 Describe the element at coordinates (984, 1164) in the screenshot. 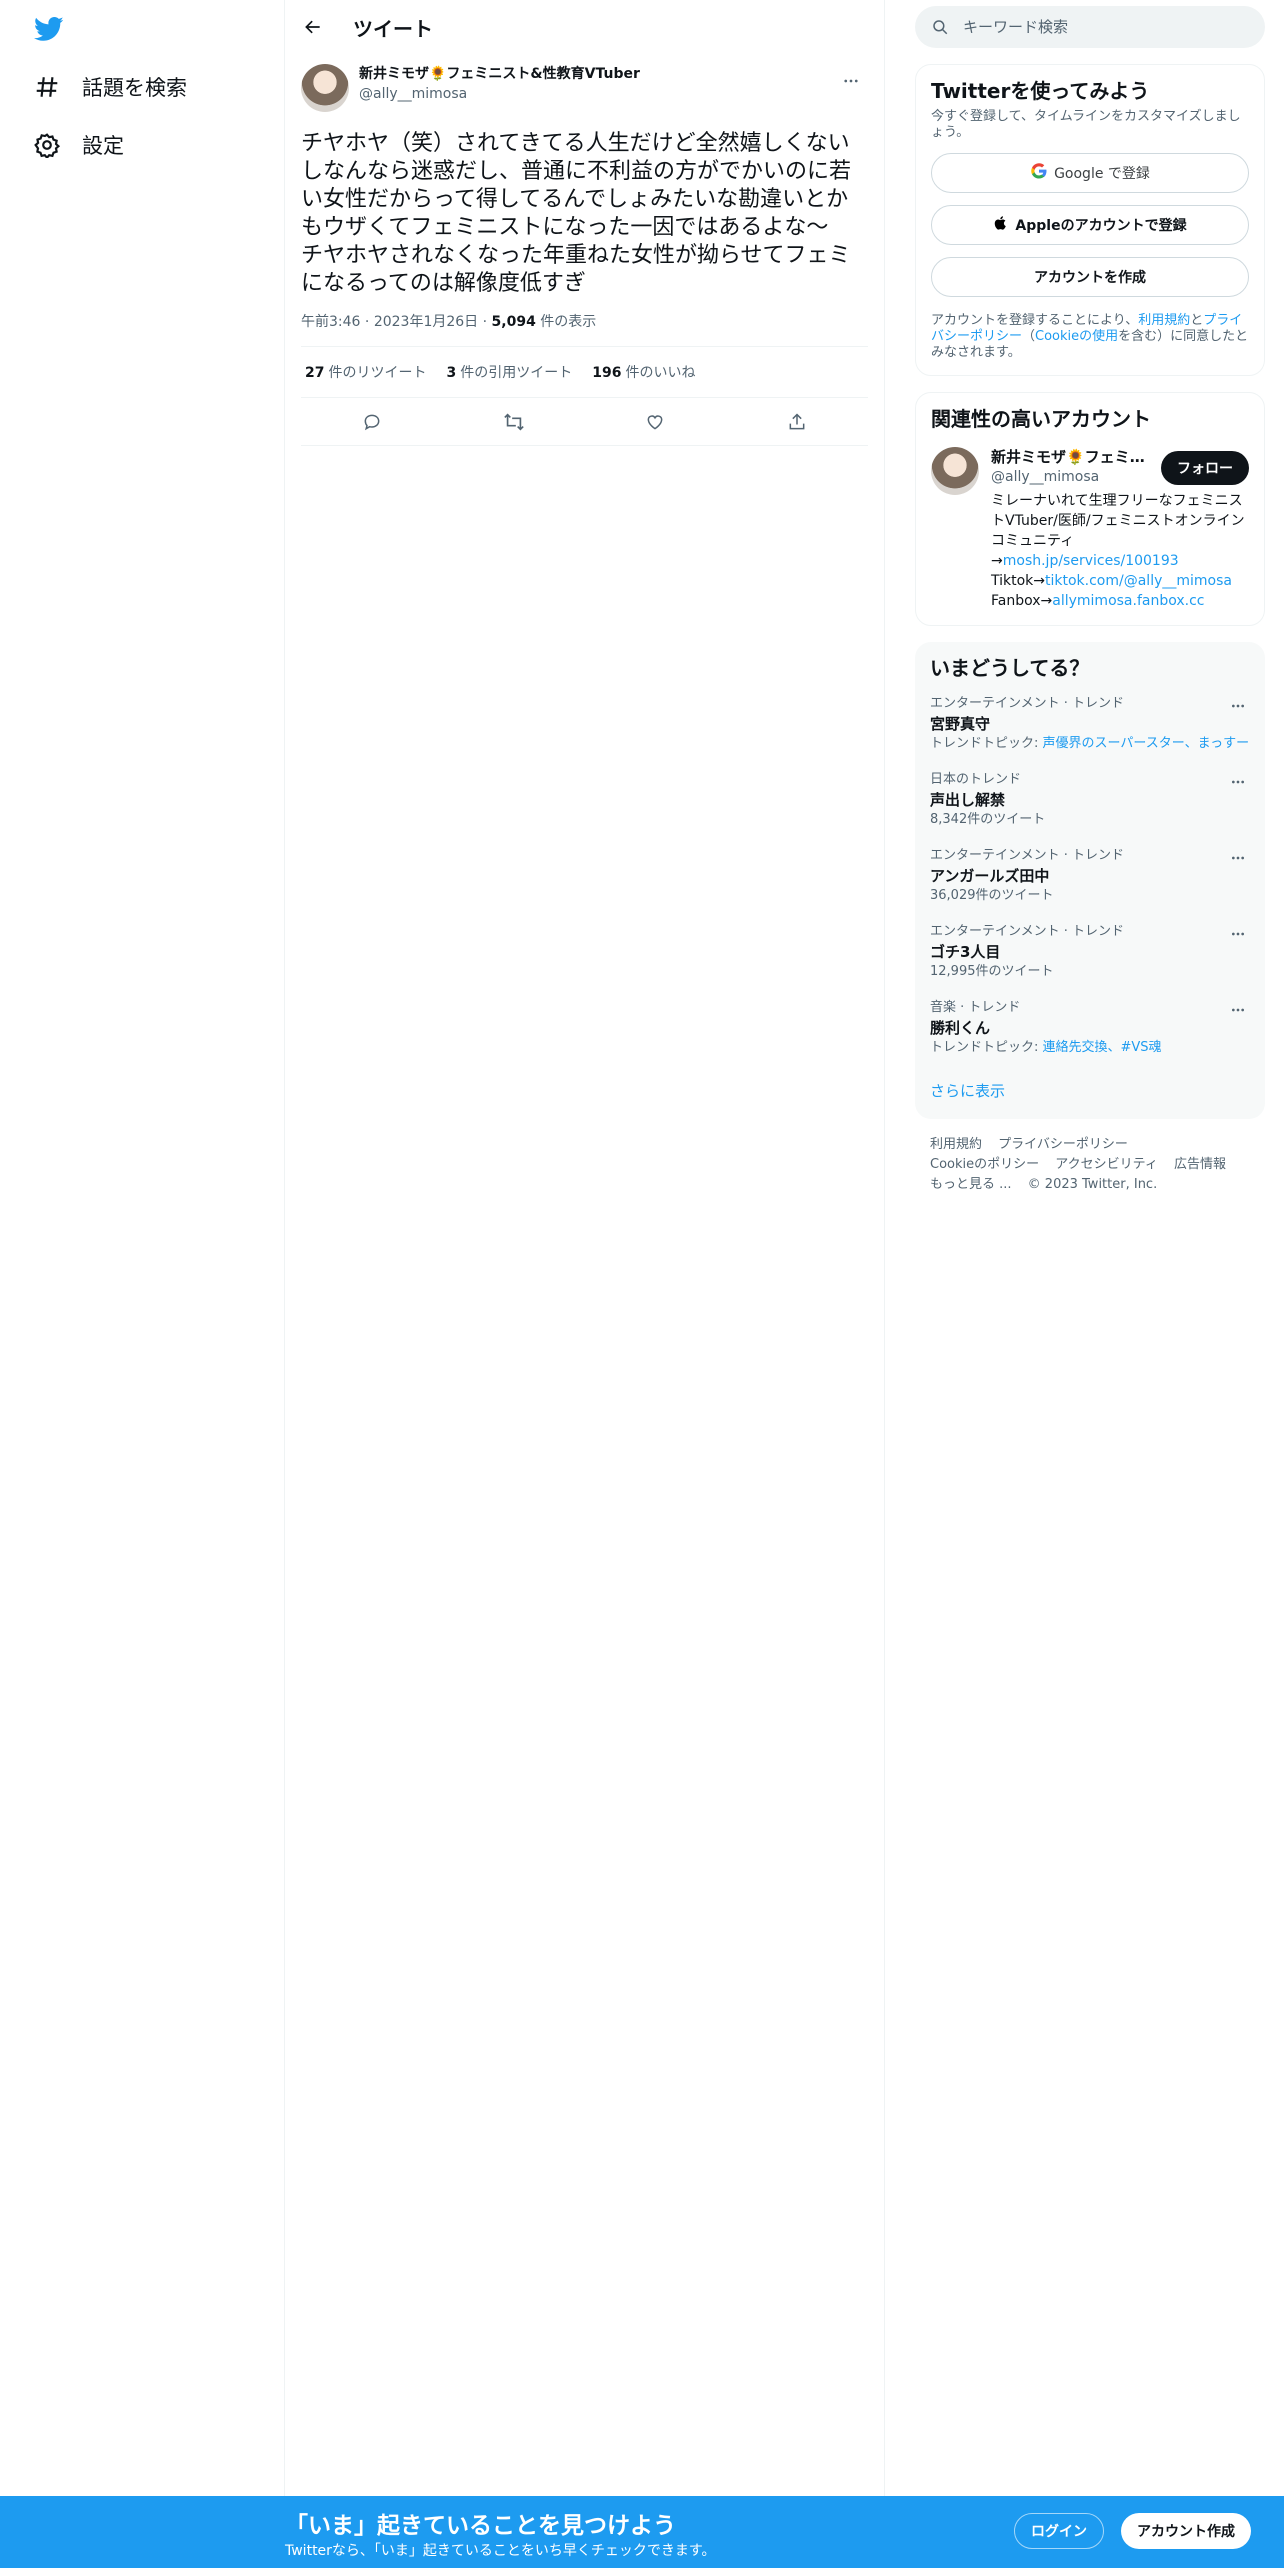

I see `footer-link-cookie: Cookieのポリシー` at that location.